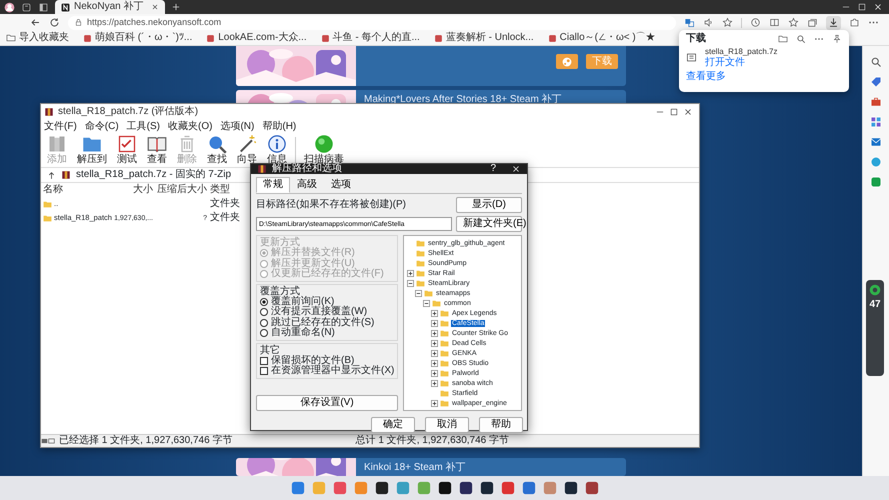 The image size is (889, 500). What do you see at coordinates (393, 425) in the screenshot?
I see `dialog-button: 确定` at bounding box center [393, 425].